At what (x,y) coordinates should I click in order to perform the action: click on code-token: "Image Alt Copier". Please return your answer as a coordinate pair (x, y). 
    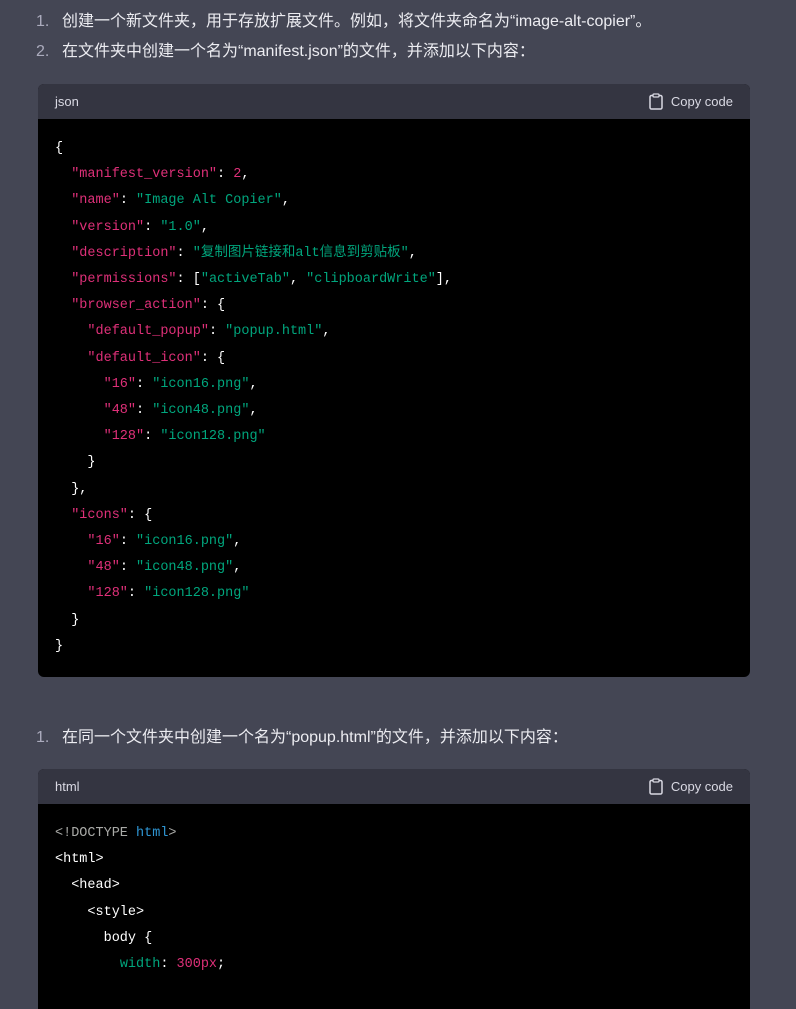
    Looking at the image, I should click on (209, 201).